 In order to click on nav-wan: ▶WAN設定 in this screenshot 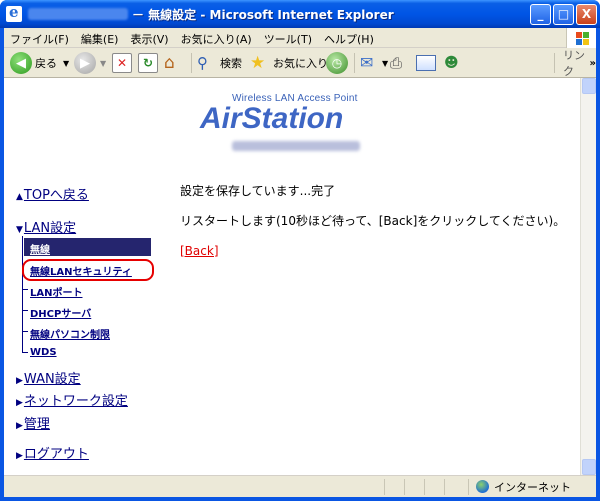, I will do `click(48, 377)`.